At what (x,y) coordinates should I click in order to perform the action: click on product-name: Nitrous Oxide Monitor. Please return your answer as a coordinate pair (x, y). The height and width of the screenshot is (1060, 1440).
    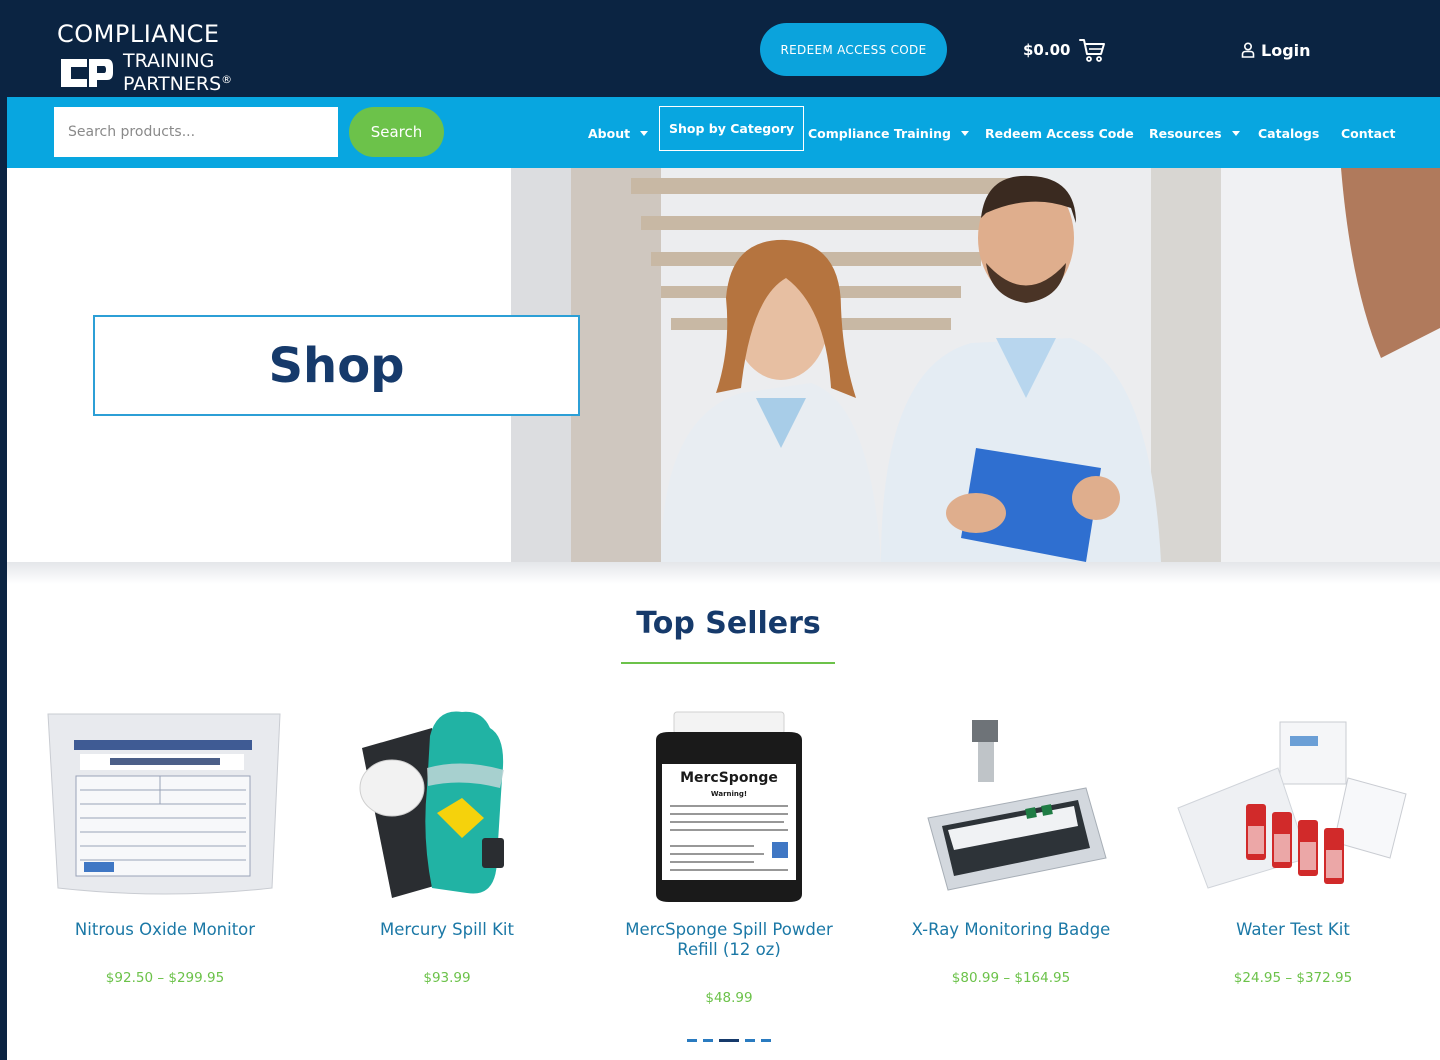
    Looking at the image, I should click on (165, 930).